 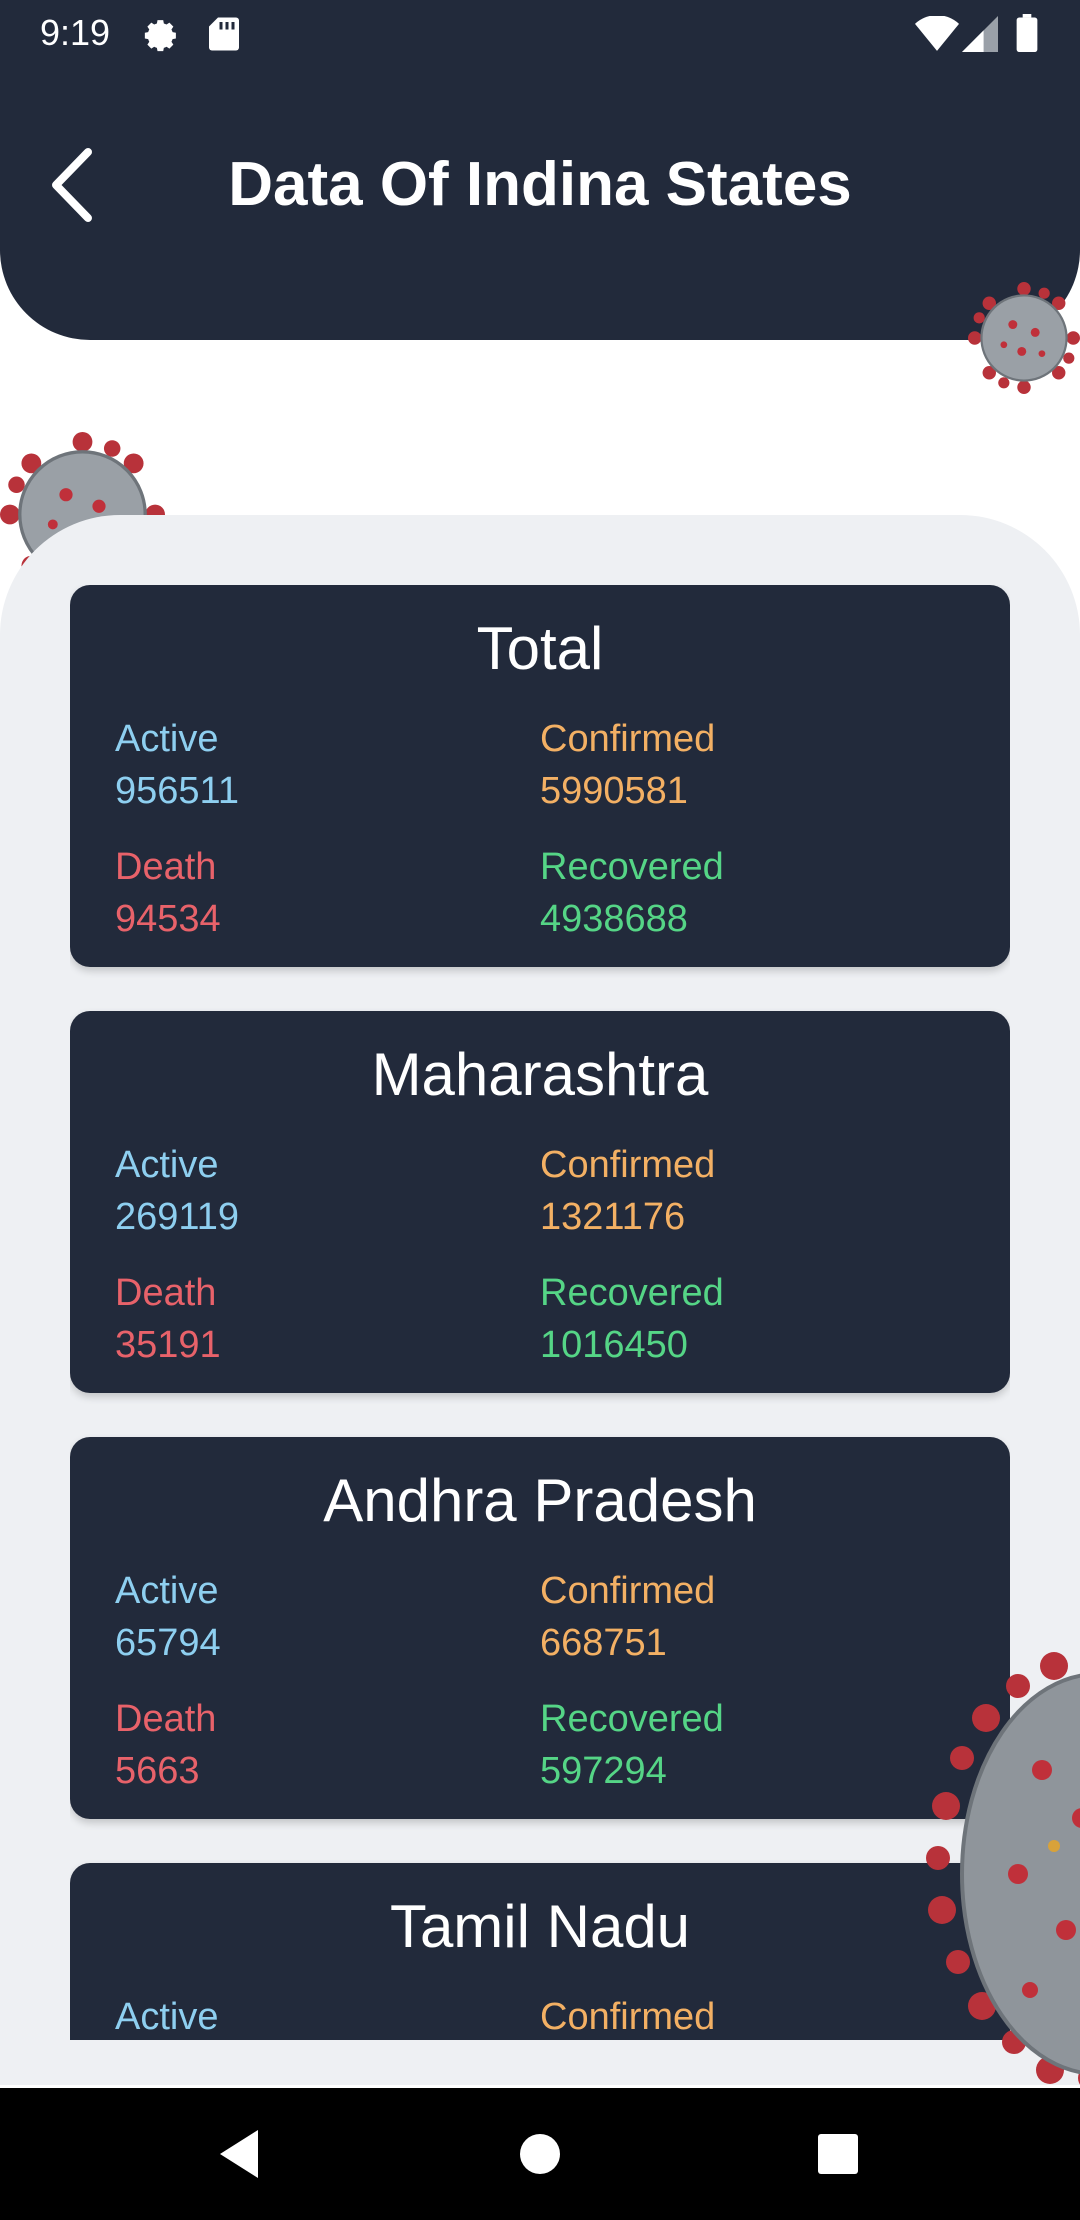 I want to click on home-circle-icon, so click(x=540, y=2154).